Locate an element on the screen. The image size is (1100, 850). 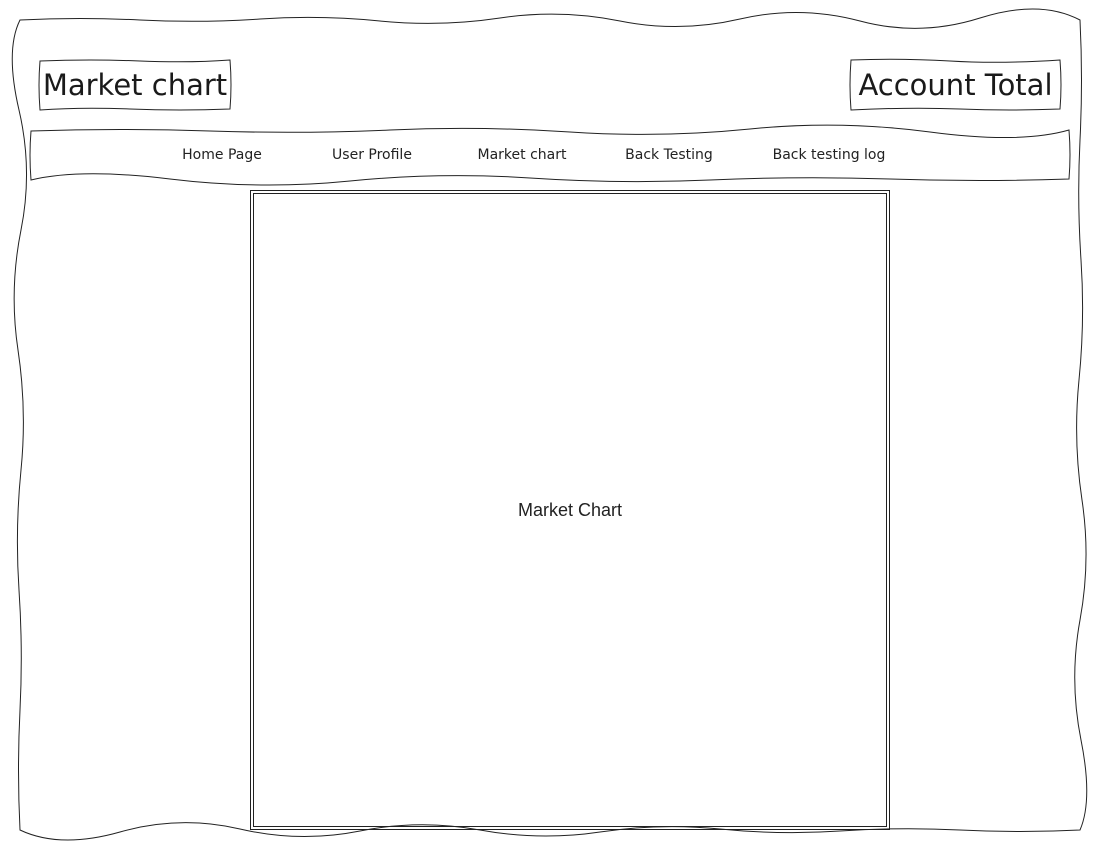
nav-item-back-testing-log: Back testing log is located at coordinates (829, 155).